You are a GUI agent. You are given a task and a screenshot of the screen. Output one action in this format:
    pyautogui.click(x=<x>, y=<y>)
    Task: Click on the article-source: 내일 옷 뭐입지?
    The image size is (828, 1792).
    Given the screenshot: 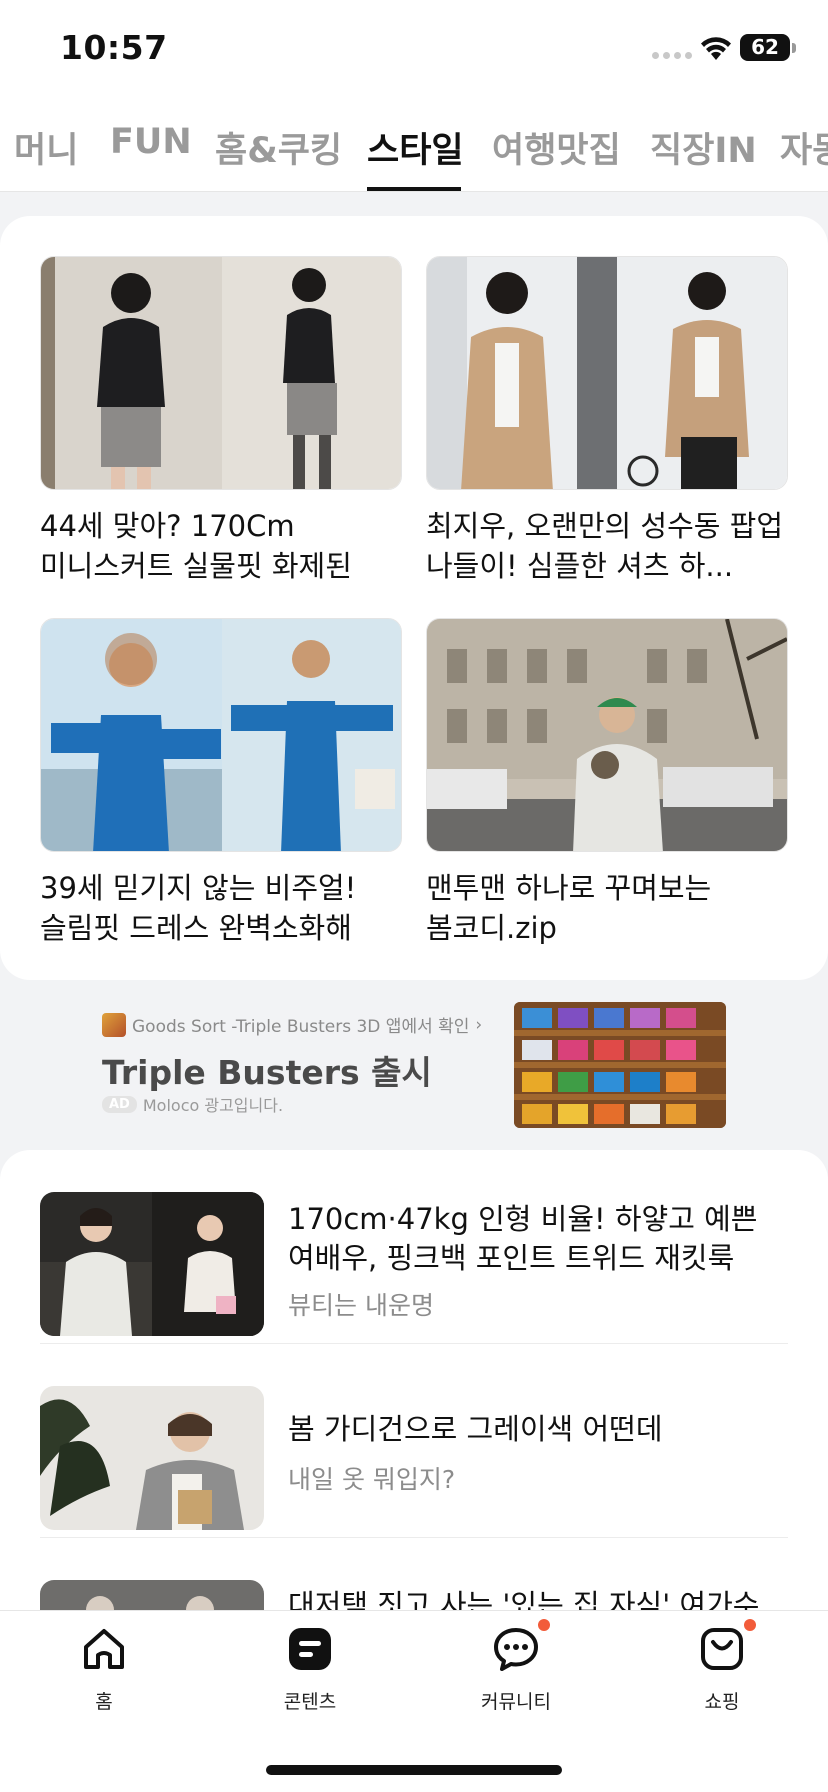 What is the action you would take?
    pyautogui.click(x=372, y=1479)
    